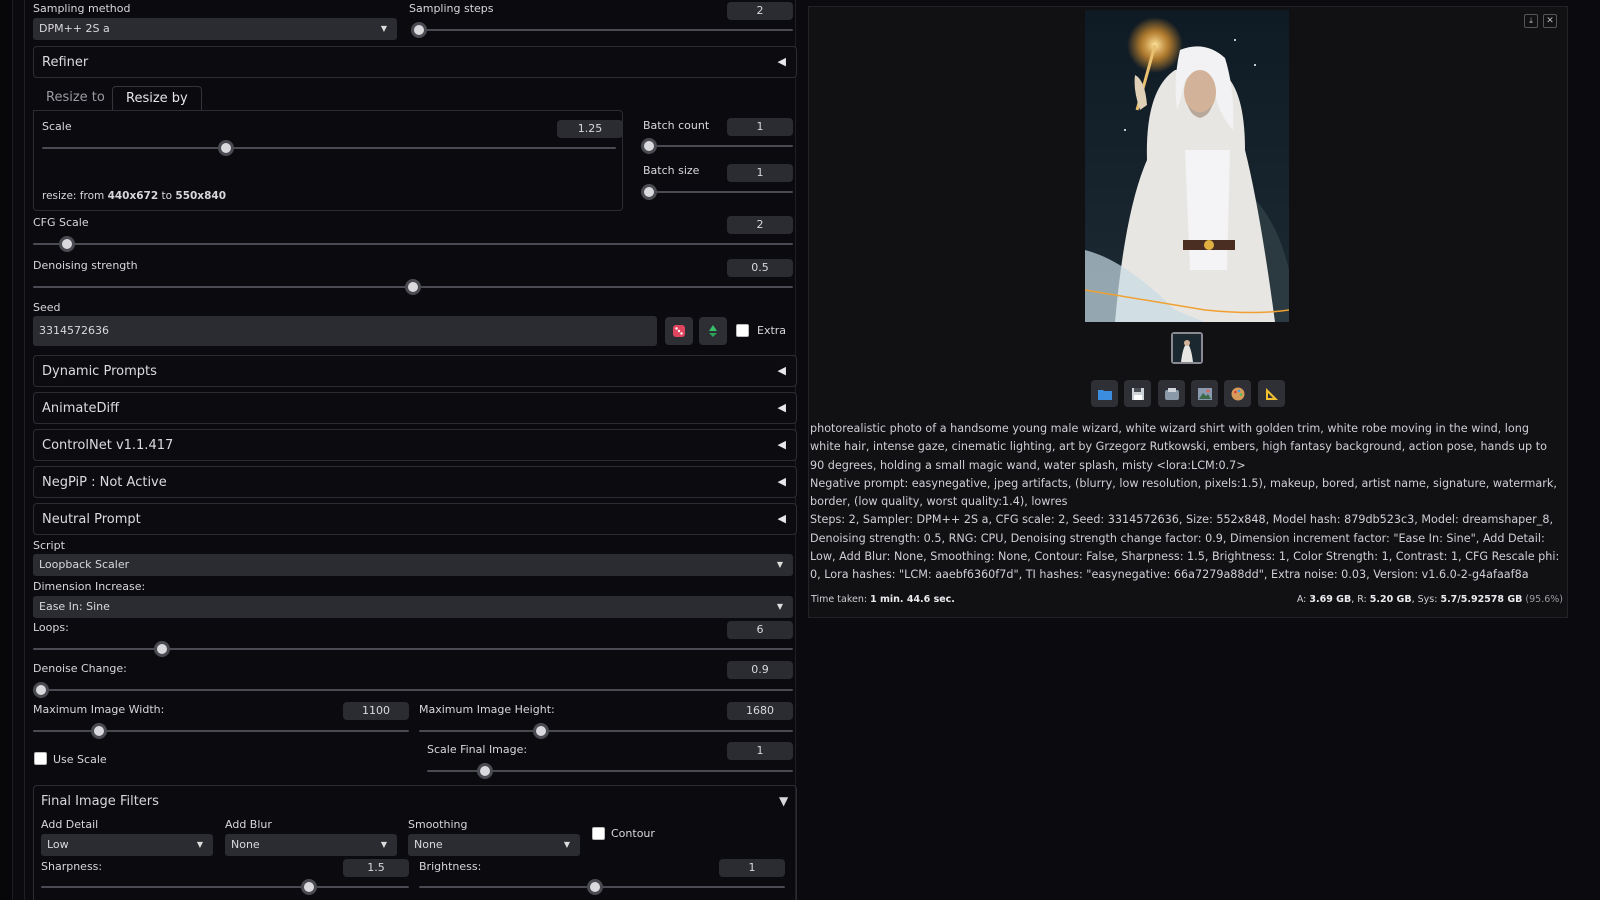 The height and width of the screenshot is (900, 1600). I want to click on max-width-slider, so click(221, 731).